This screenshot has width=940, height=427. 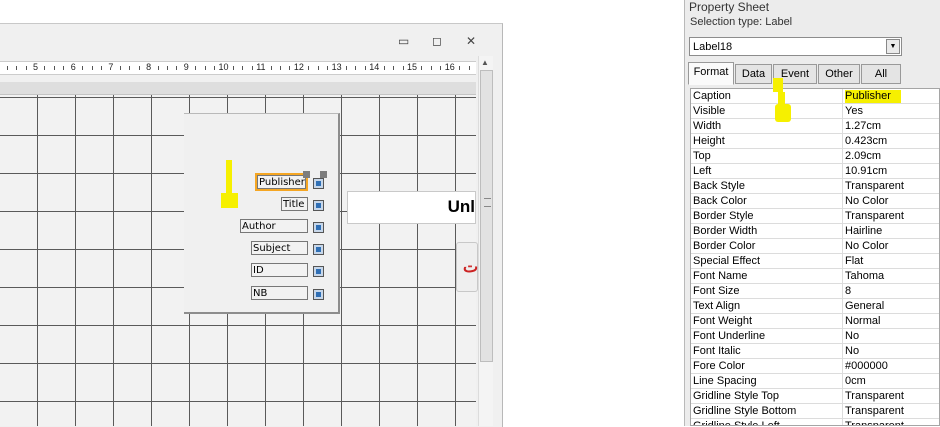 I want to click on property-row: Back Color No Color, so click(x=815, y=201).